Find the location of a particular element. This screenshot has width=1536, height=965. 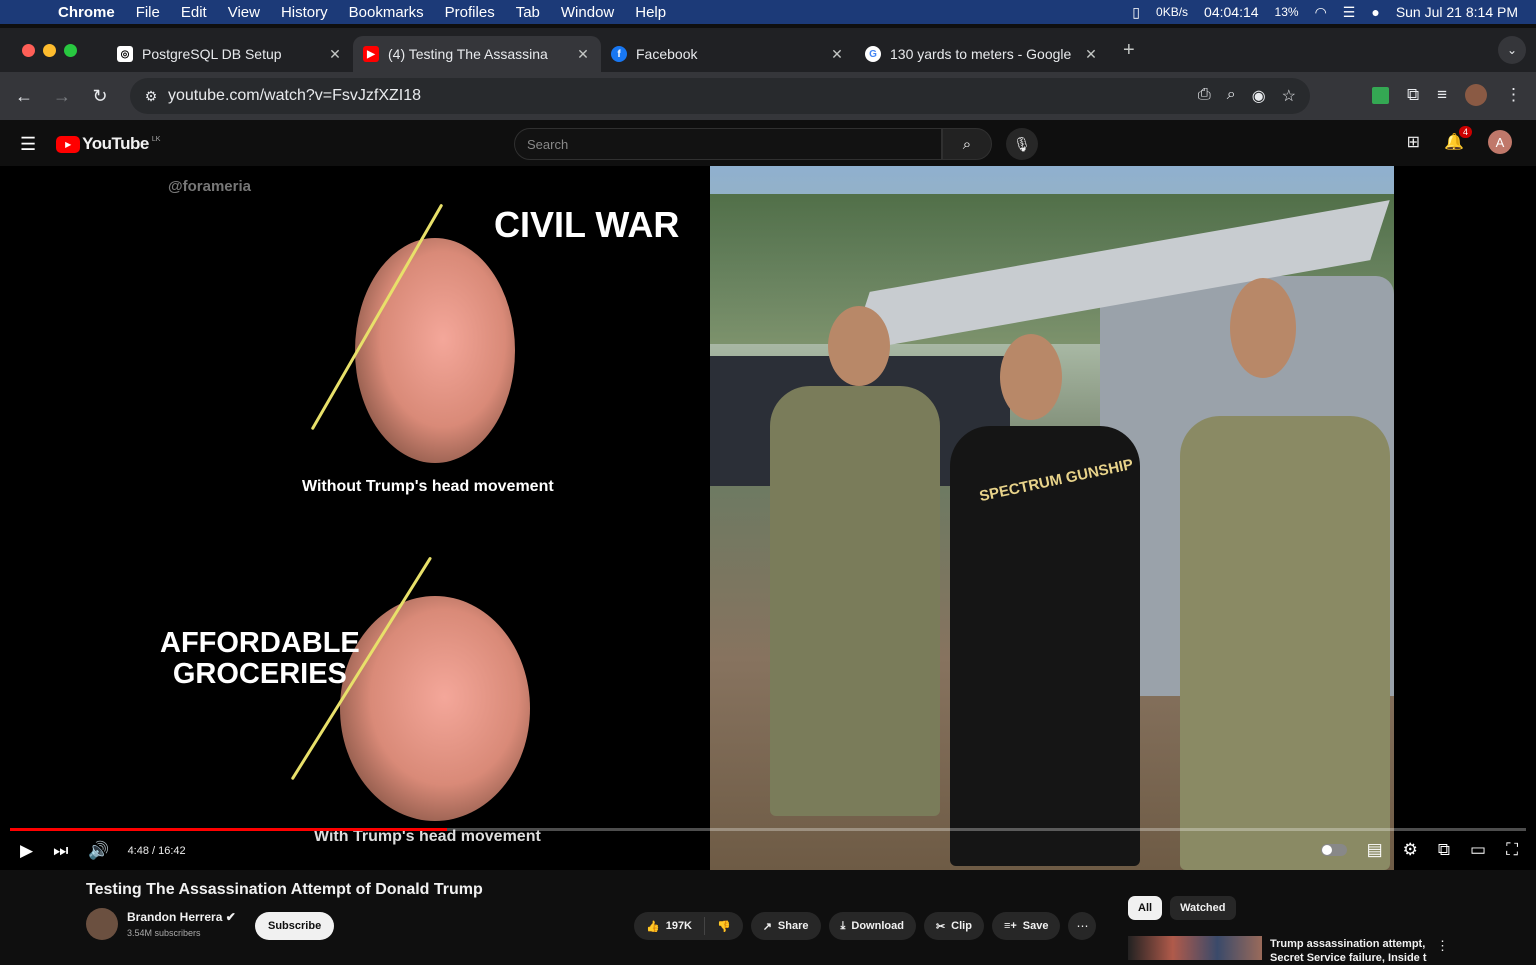

autoplay-toggle is located at coordinates (1333, 850).